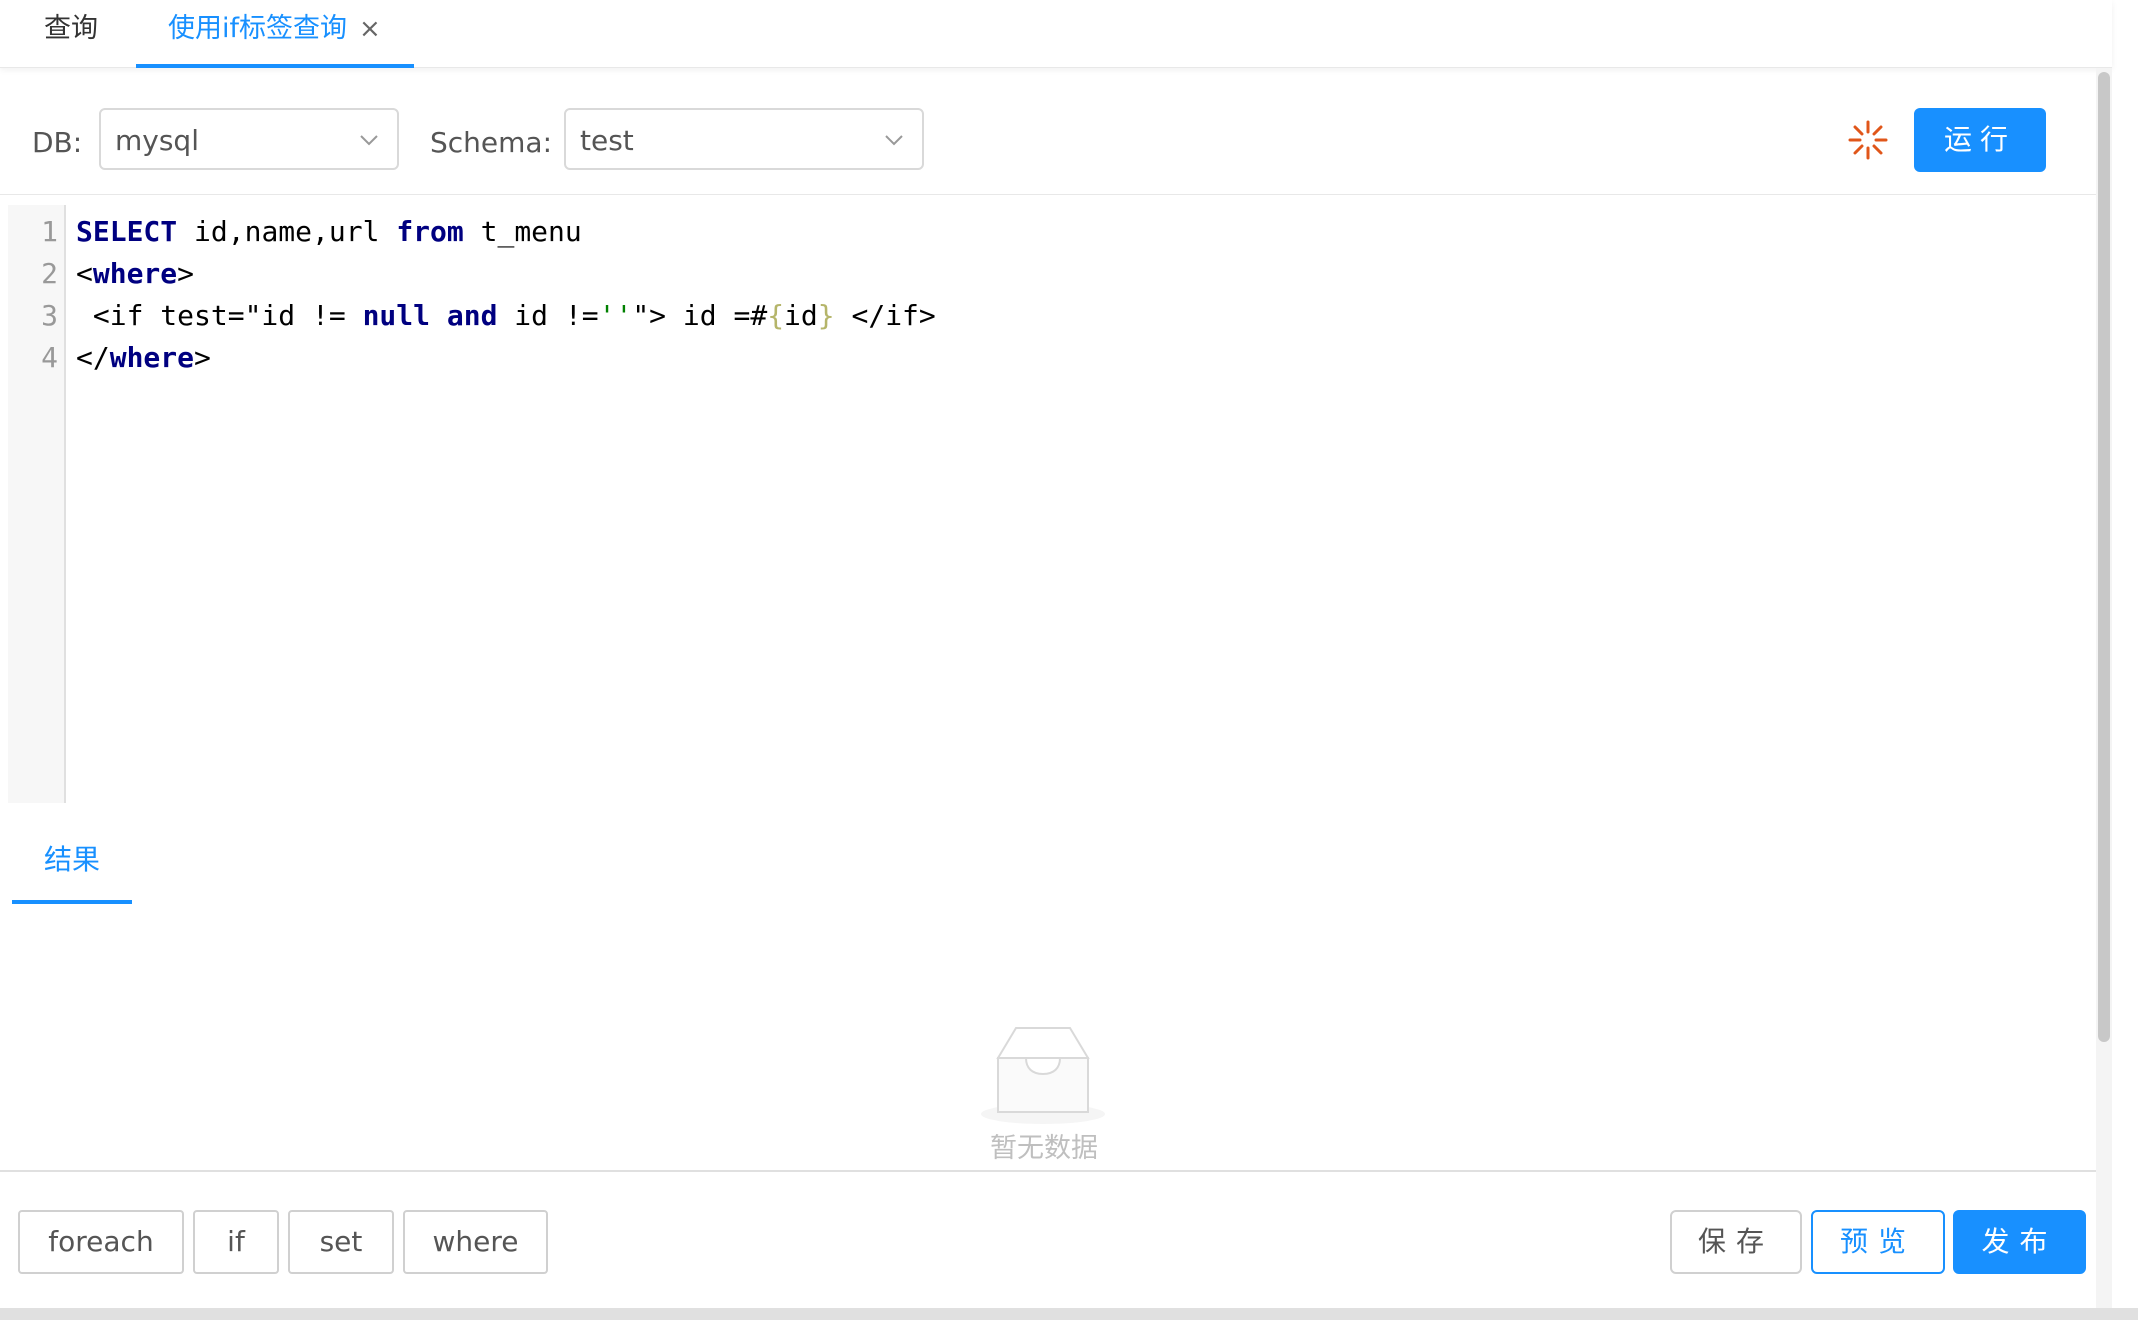 The width and height of the screenshot is (2138, 1320). Describe the element at coordinates (2104, 557) in the screenshot. I see `vertical-scrollbar-thumb` at that location.